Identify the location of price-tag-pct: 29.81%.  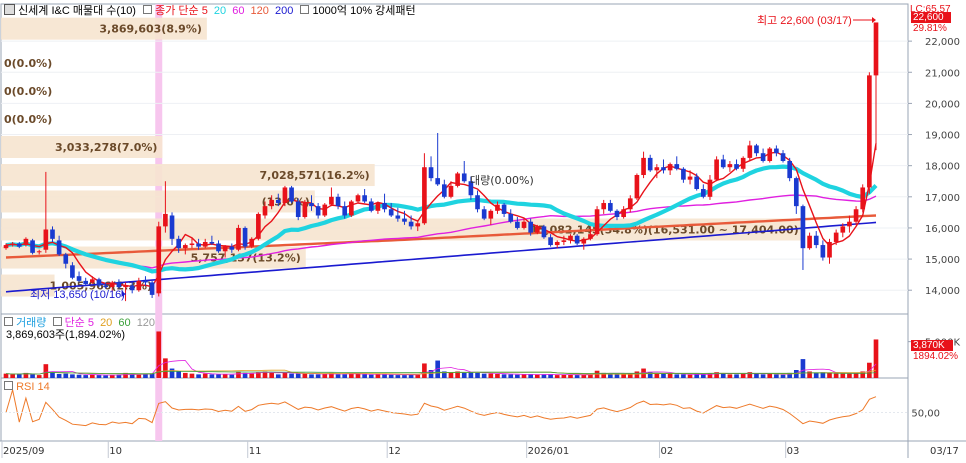
(930, 28).